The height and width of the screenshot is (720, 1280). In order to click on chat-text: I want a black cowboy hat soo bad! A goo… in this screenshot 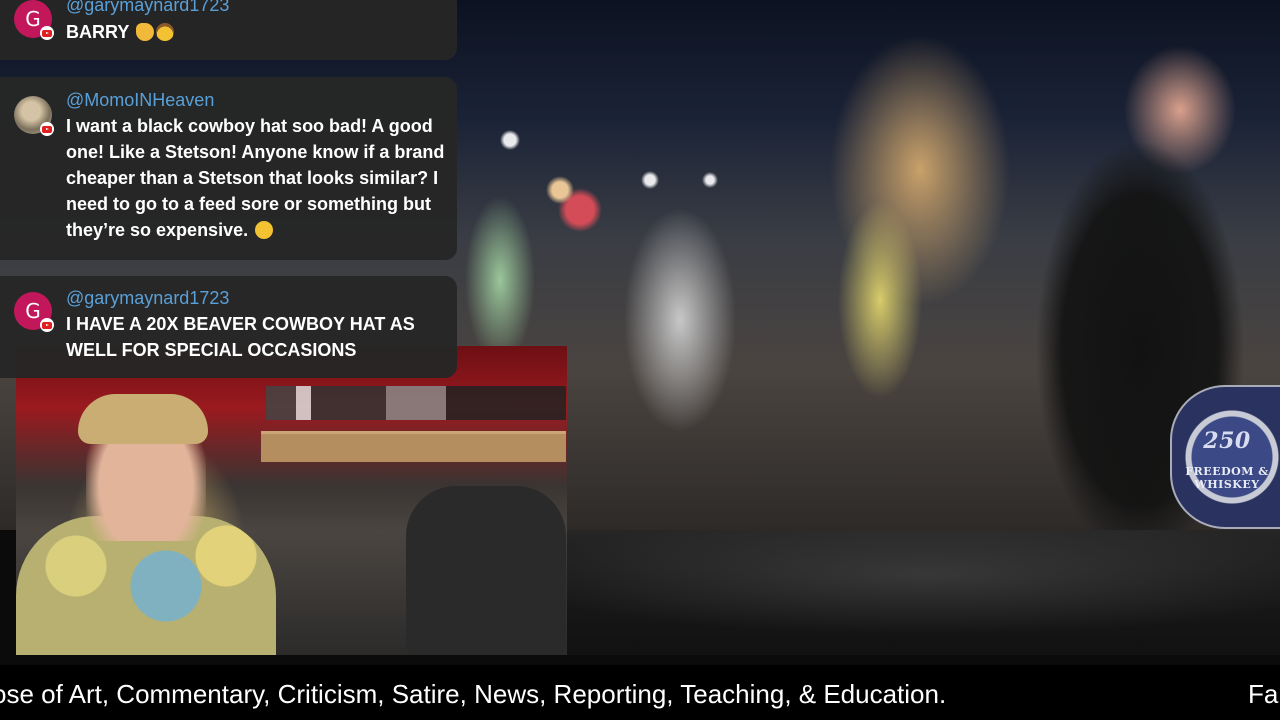, I will do `click(255, 178)`.